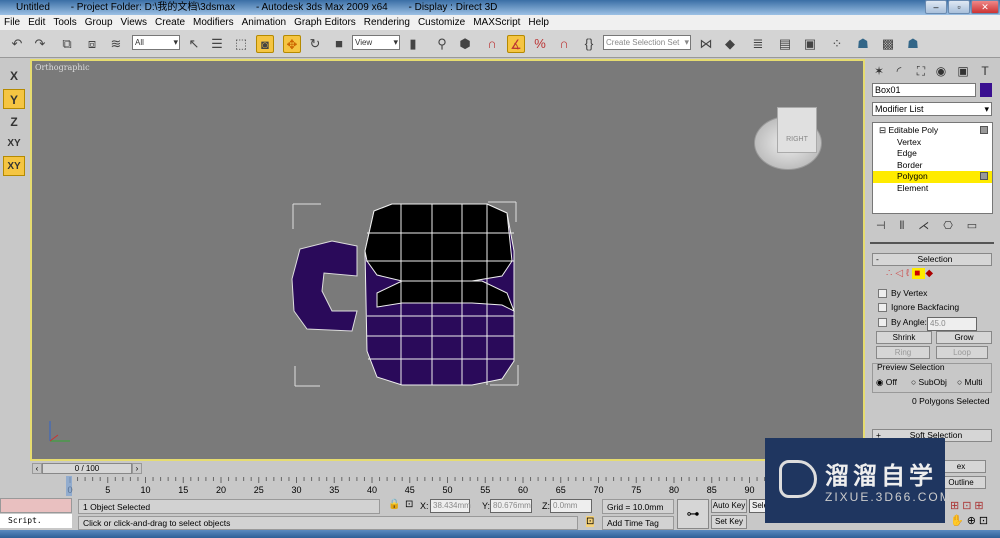  Describe the element at coordinates (409, 504) in the screenshot. I see `absolute-mode-icon: ⊡` at that location.